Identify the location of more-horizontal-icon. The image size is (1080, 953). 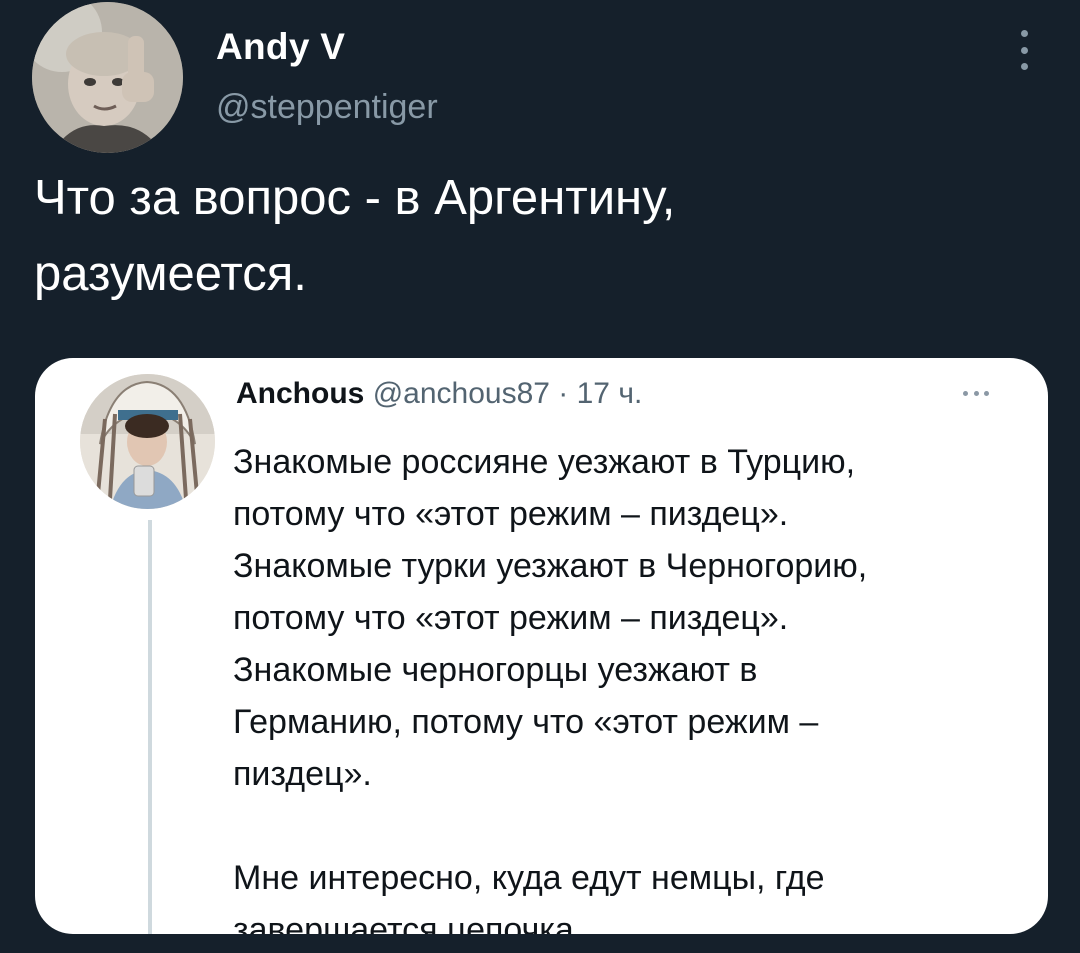
(976, 394).